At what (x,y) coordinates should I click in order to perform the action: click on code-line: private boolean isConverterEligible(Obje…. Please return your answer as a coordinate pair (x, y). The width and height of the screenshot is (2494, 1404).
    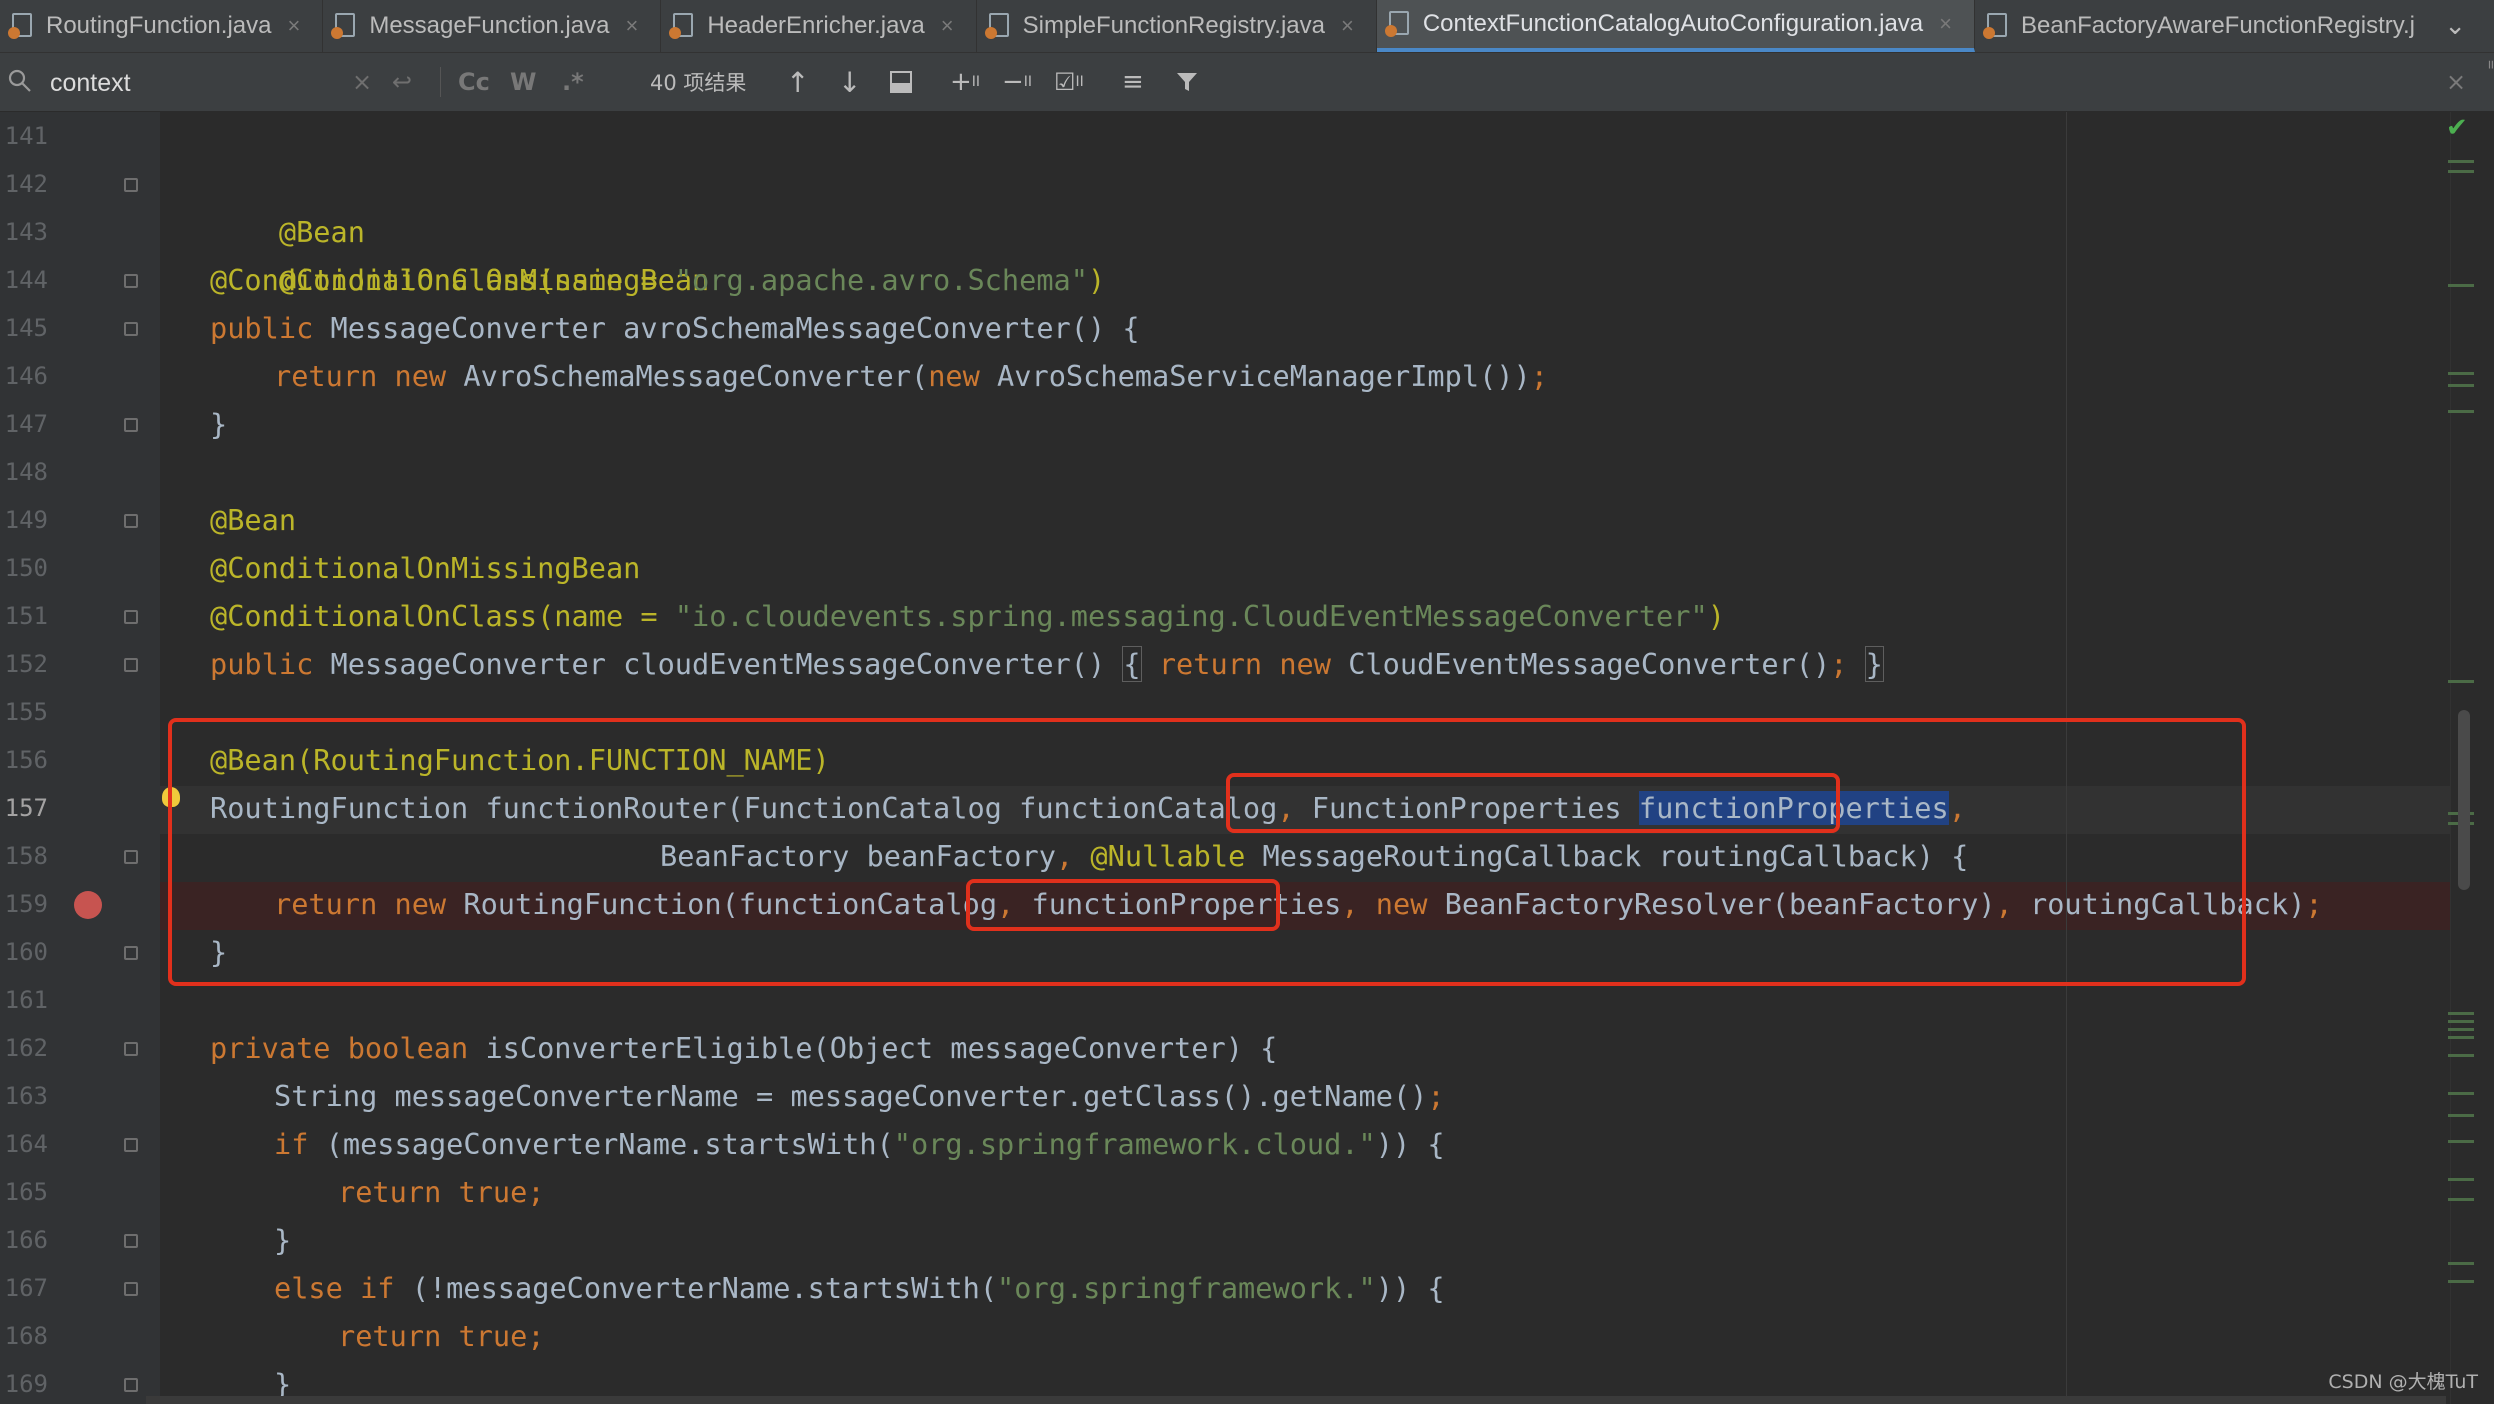
    Looking at the image, I should click on (743, 1048).